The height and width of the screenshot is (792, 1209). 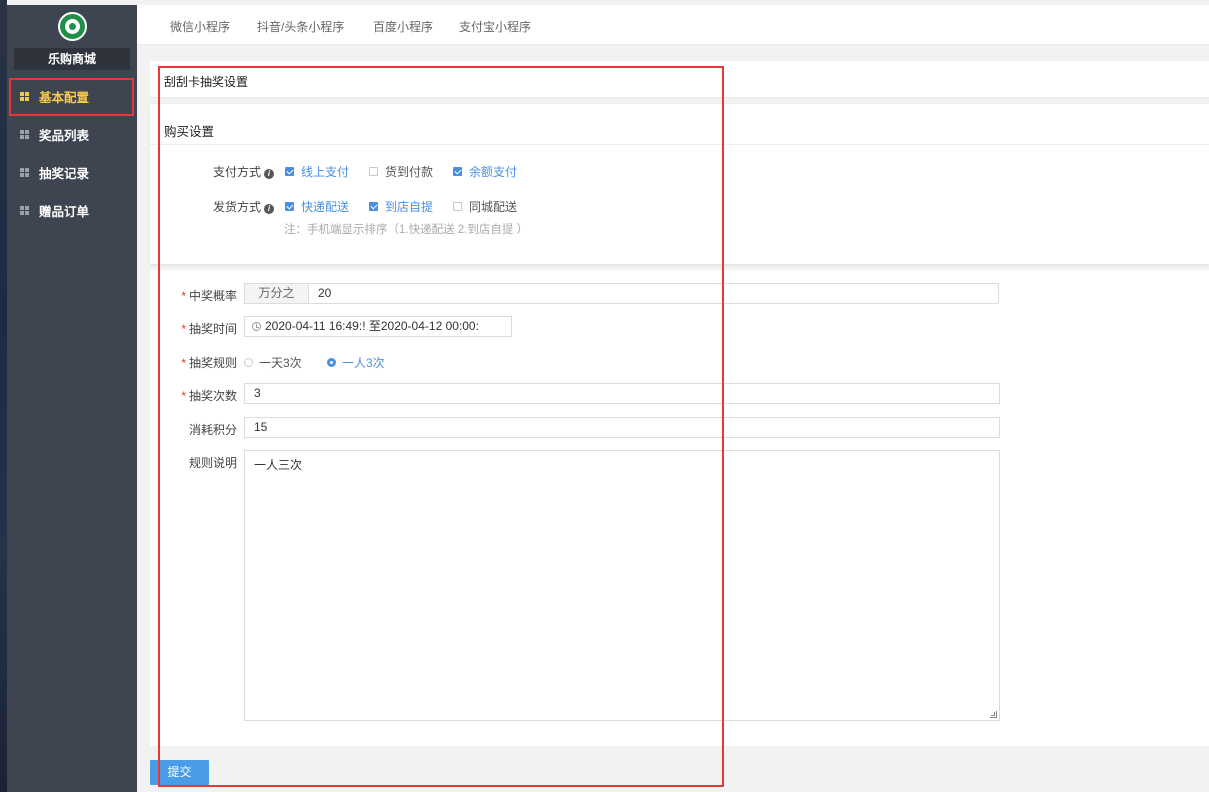 I want to click on resize-handle, so click(x=993, y=714).